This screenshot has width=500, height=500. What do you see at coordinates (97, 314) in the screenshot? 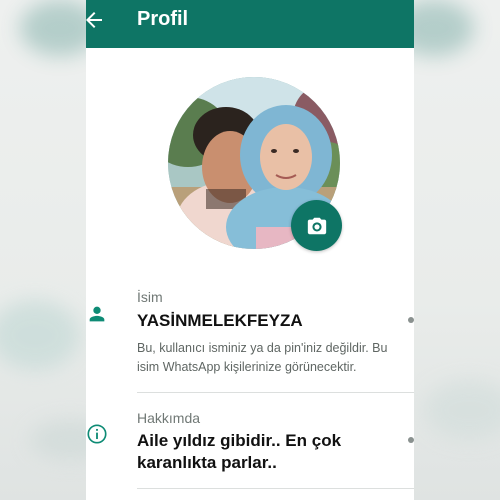
I see `person-icon` at bounding box center [97, 314].